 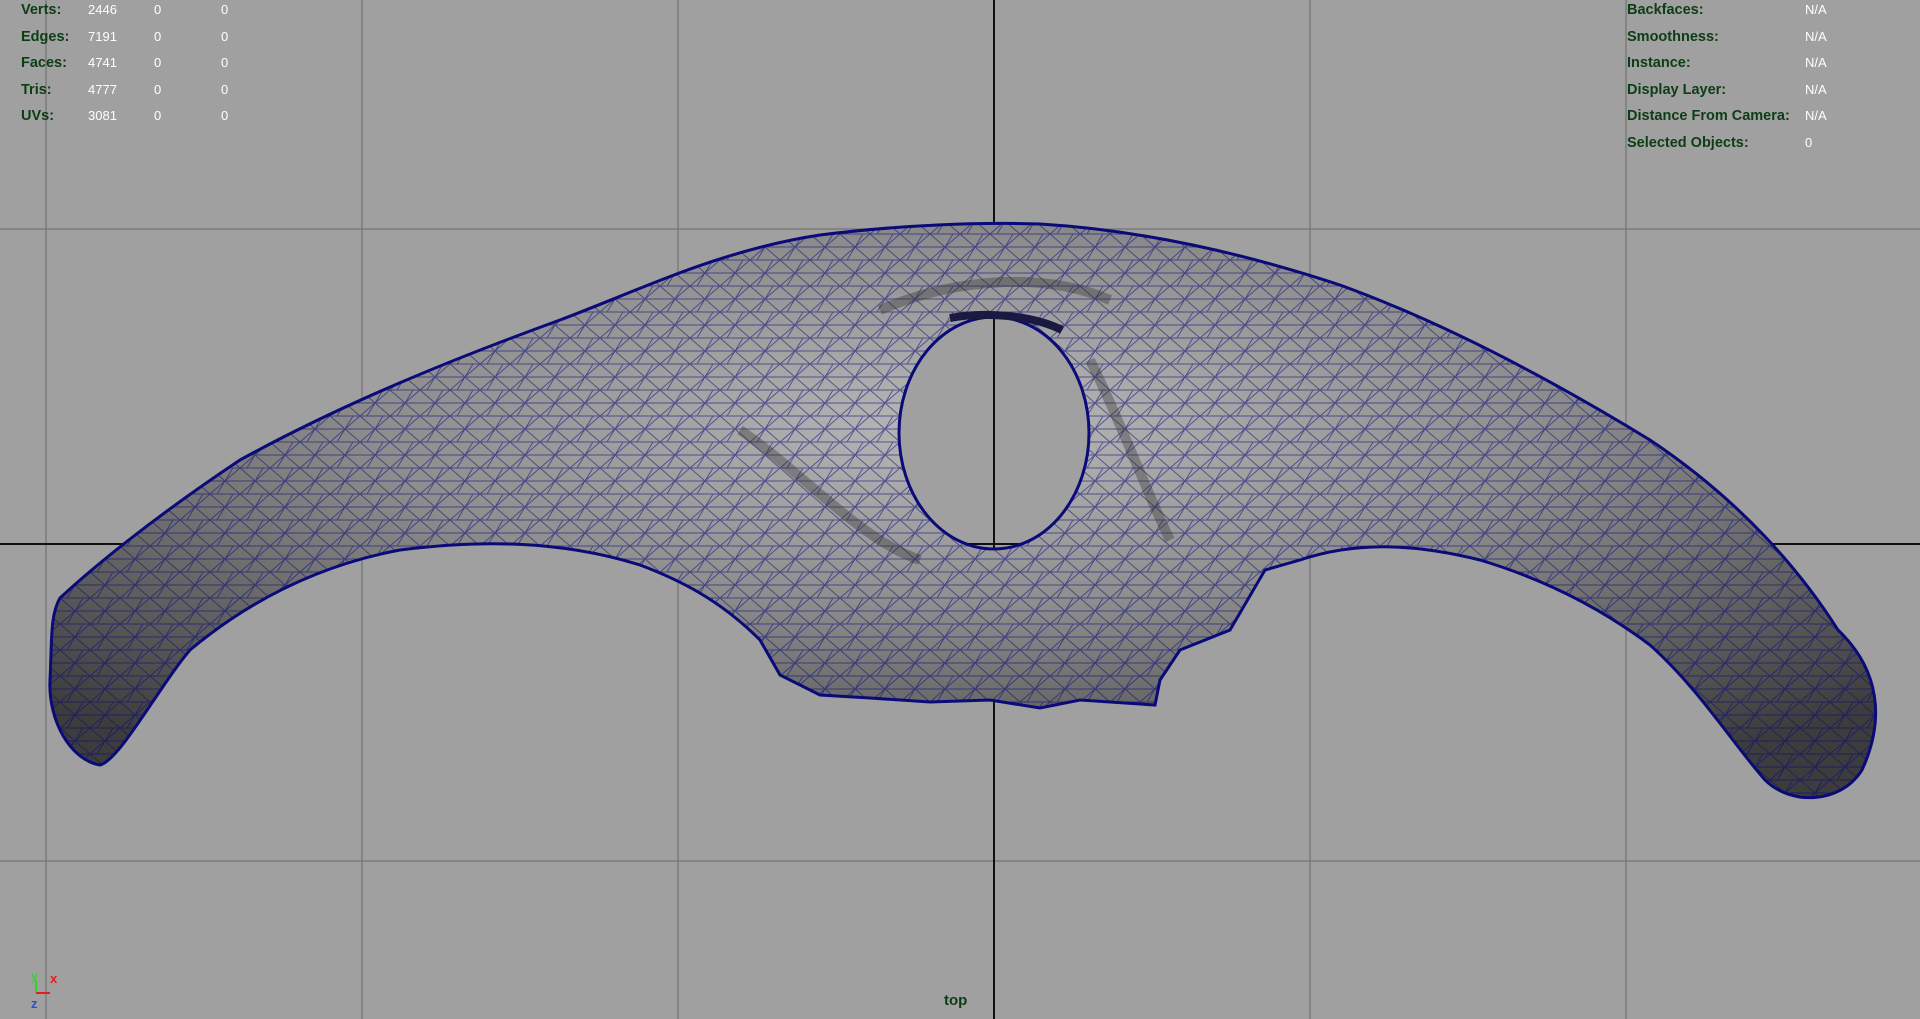 What do you see at coordinates (1665, 10) in the screenshot?
I see `hud-label: Backfaces:` at bounding box center [1665, 10].